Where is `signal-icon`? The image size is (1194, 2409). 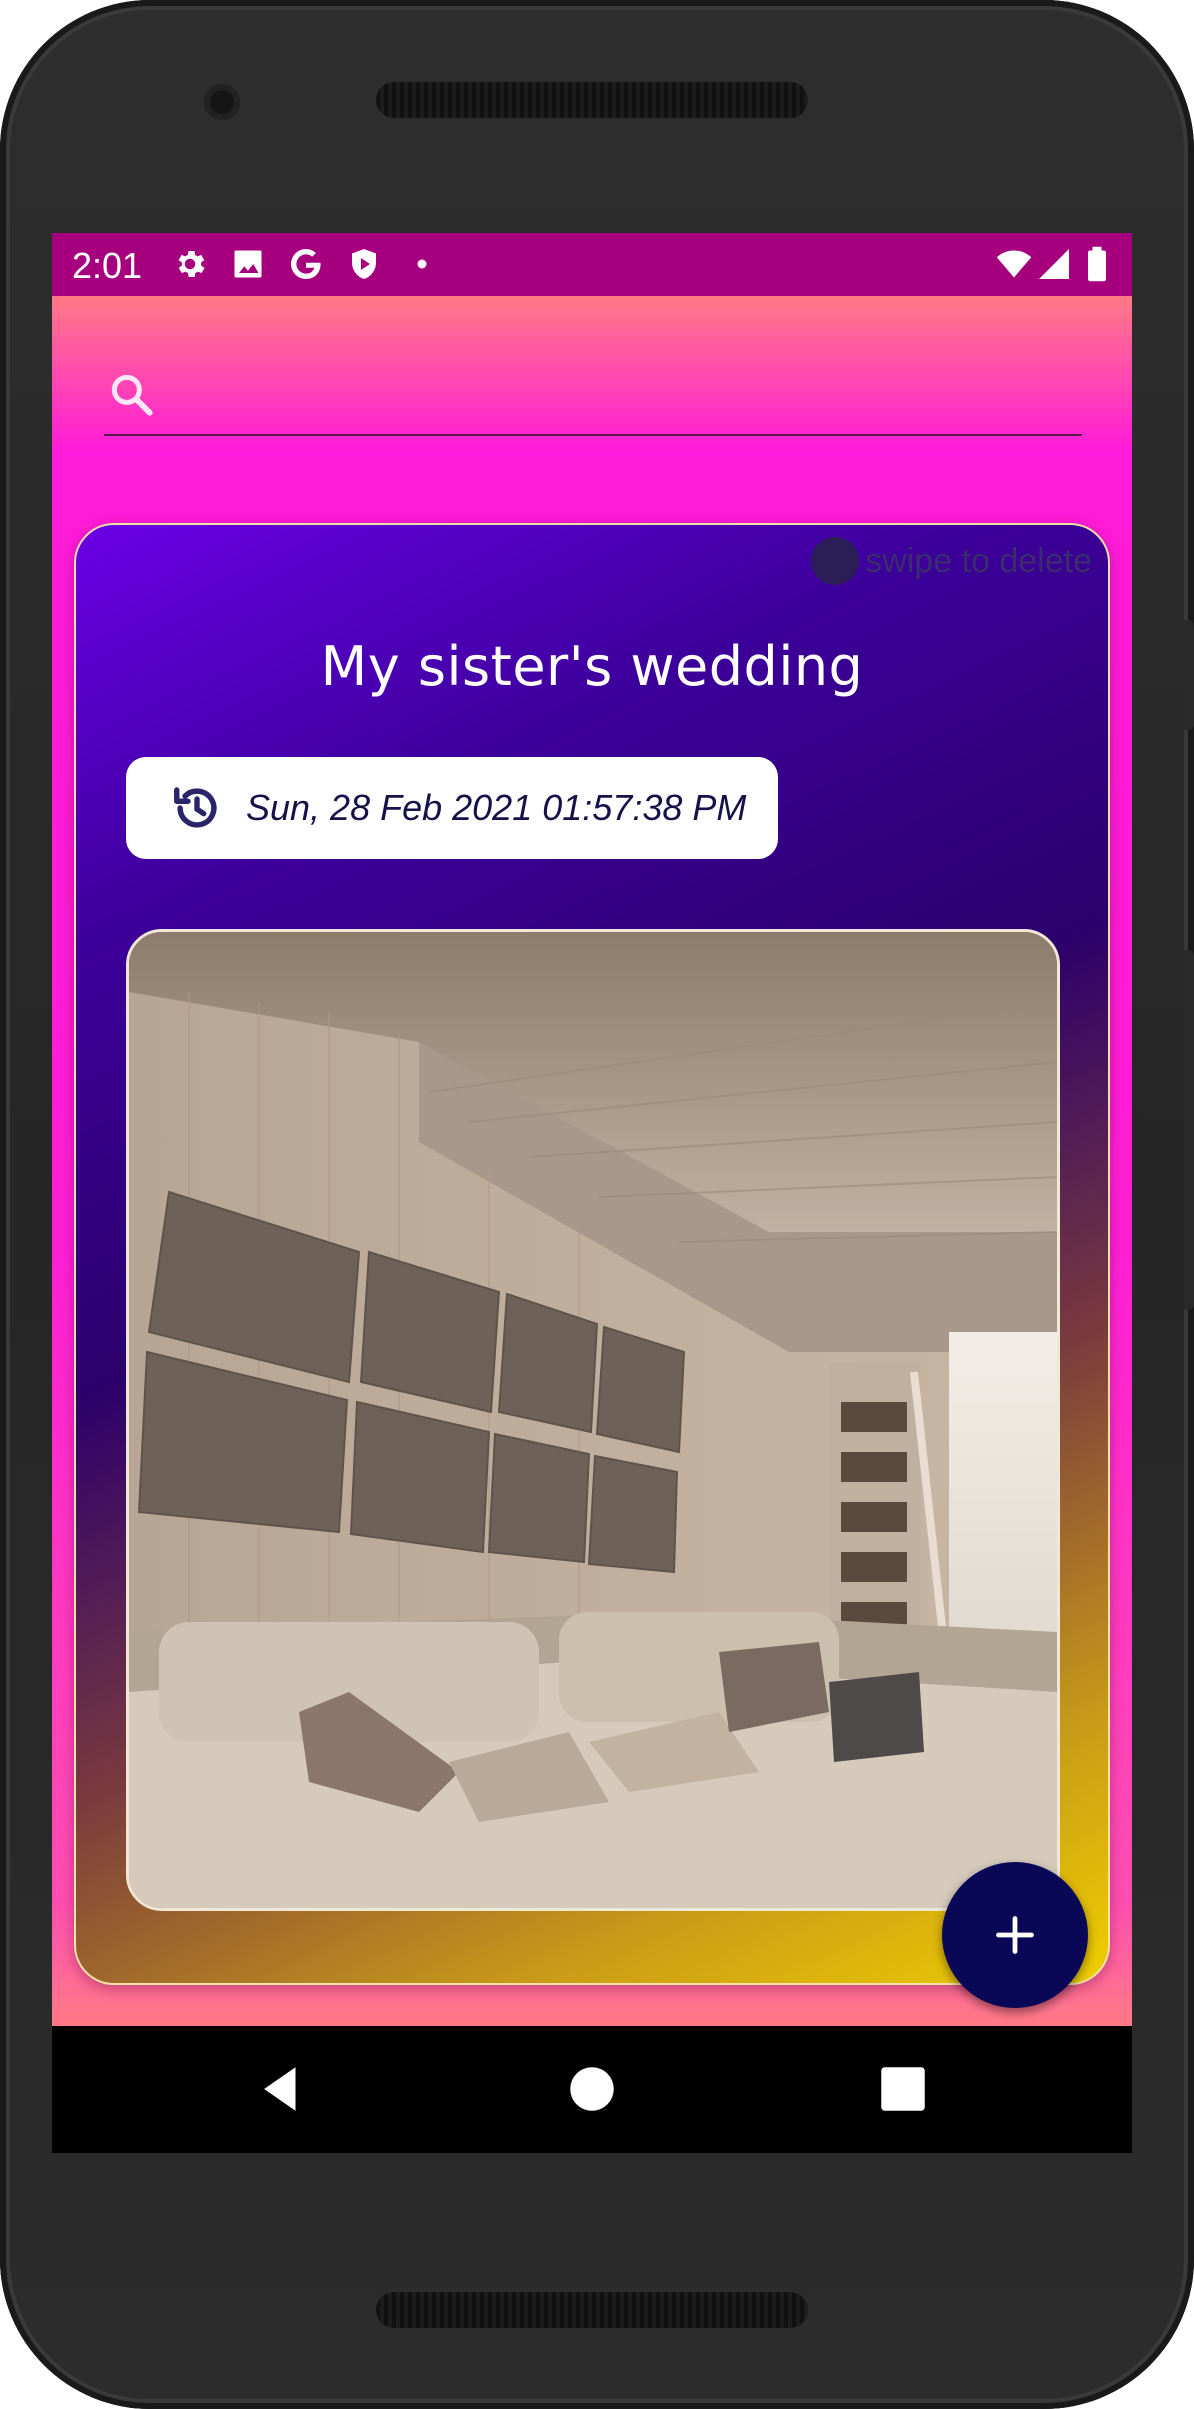
signal-icon is located at coordinates (1054, 264).